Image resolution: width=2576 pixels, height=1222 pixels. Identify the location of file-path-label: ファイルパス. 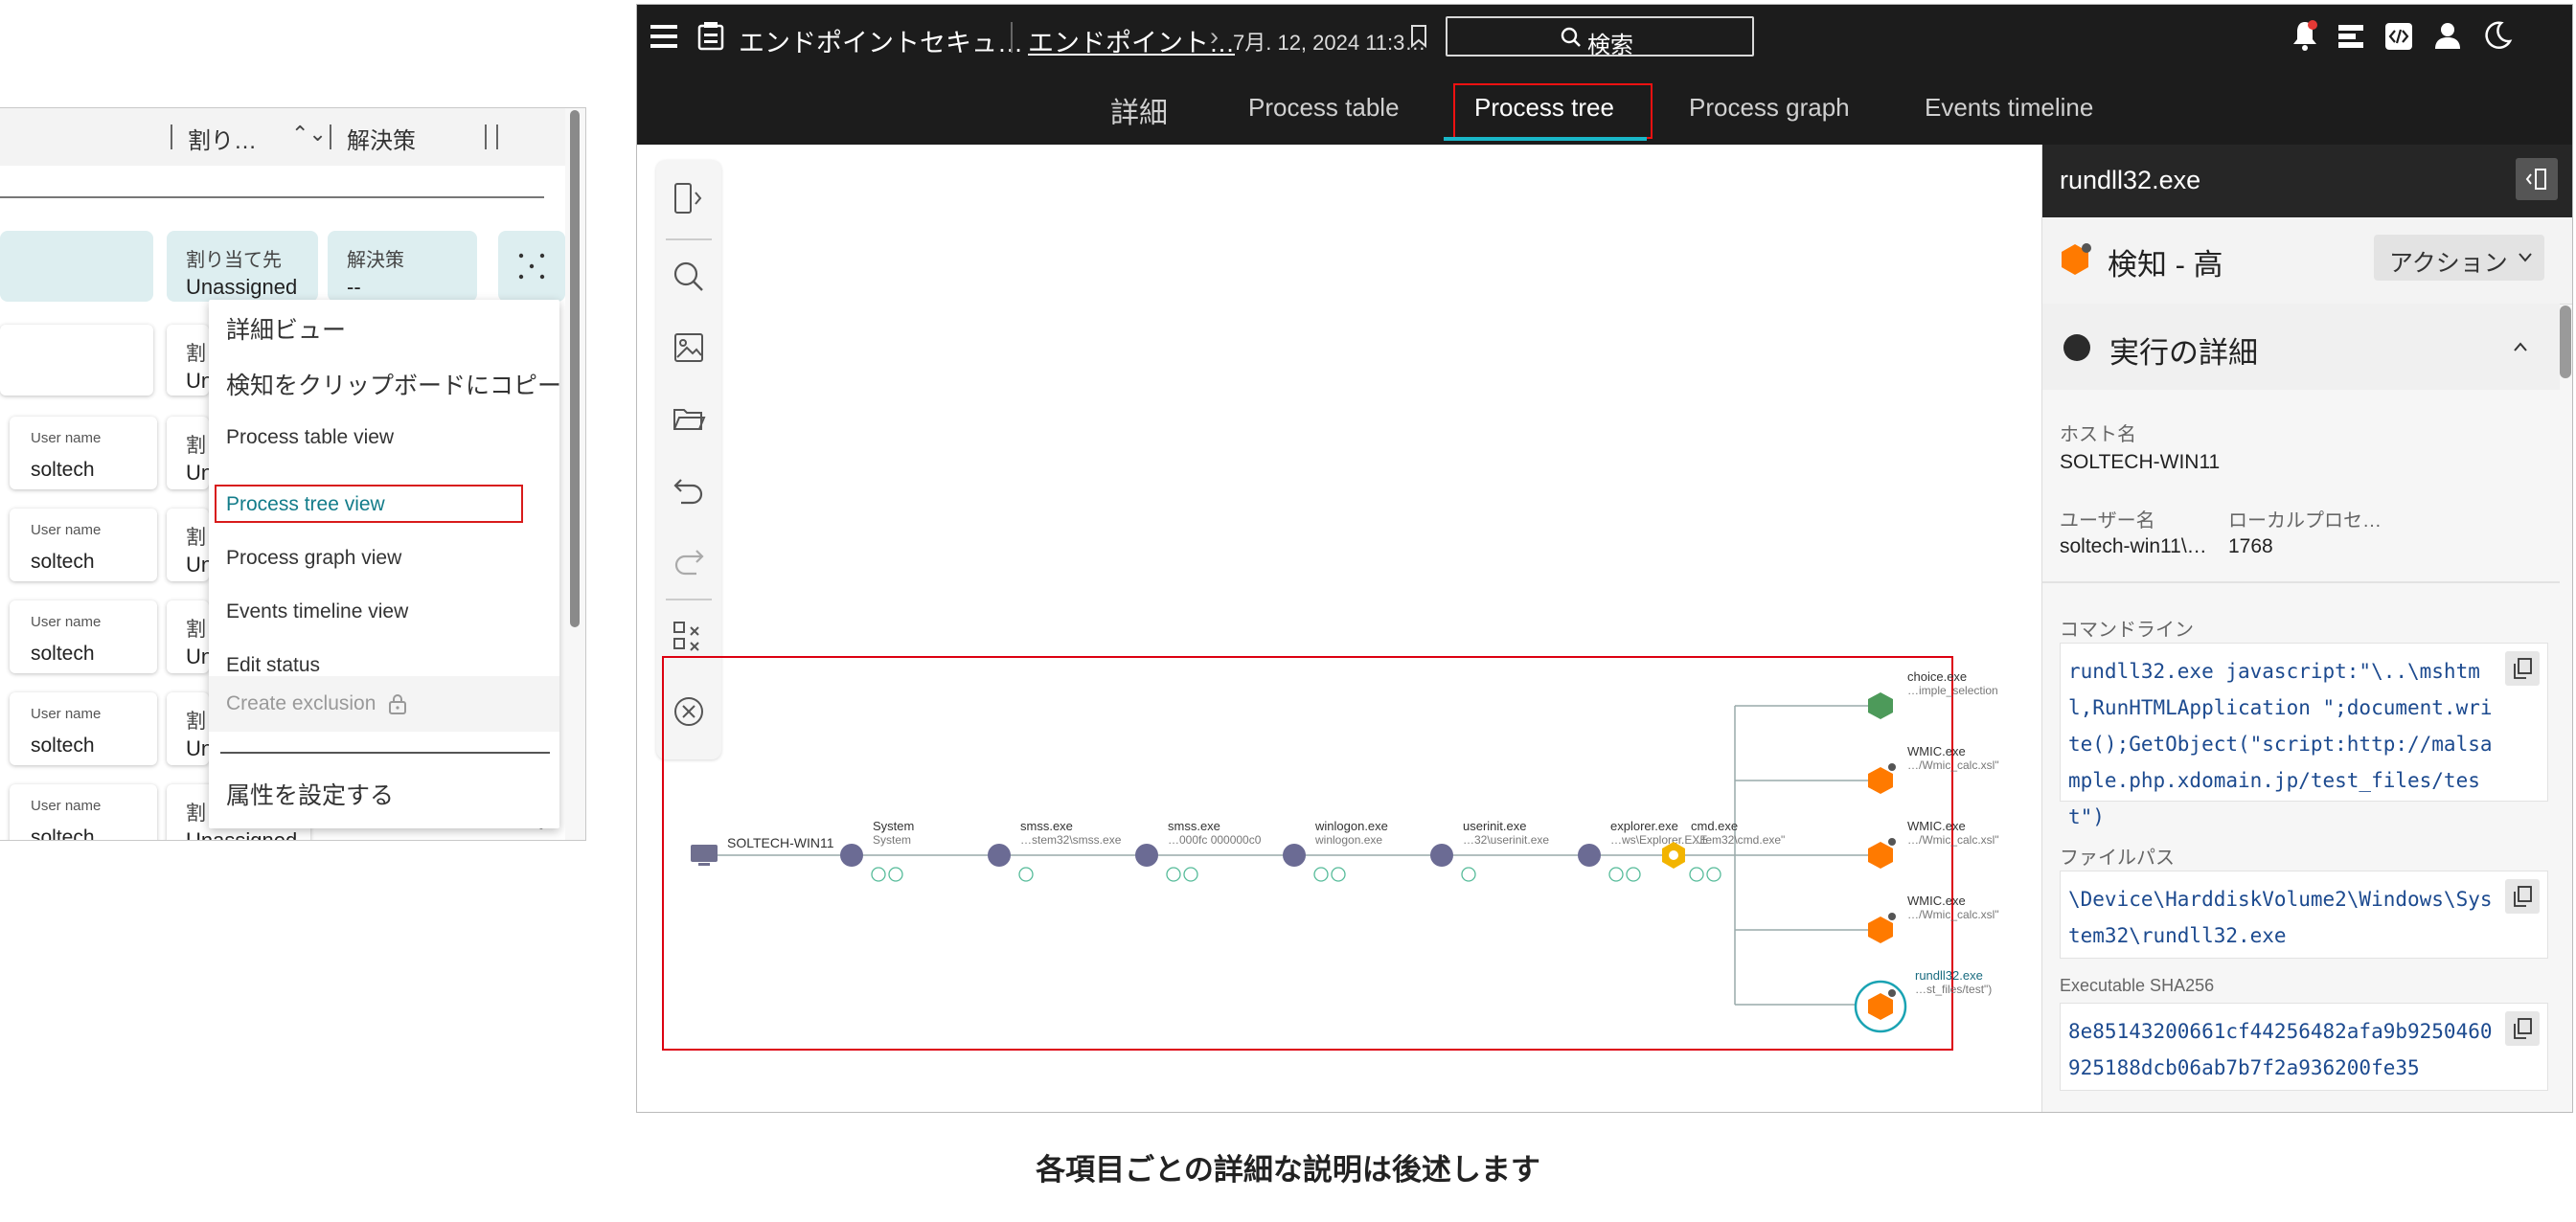
(2117, 858).